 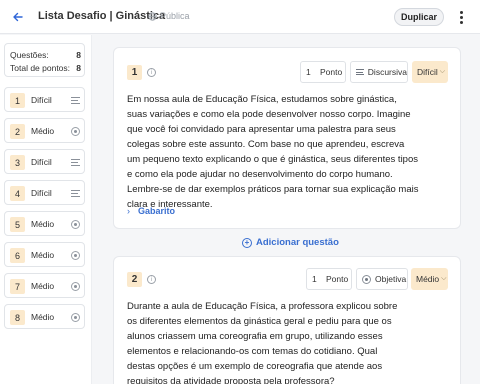 I want to click on question-number: 1, so click(x=17, y=100).